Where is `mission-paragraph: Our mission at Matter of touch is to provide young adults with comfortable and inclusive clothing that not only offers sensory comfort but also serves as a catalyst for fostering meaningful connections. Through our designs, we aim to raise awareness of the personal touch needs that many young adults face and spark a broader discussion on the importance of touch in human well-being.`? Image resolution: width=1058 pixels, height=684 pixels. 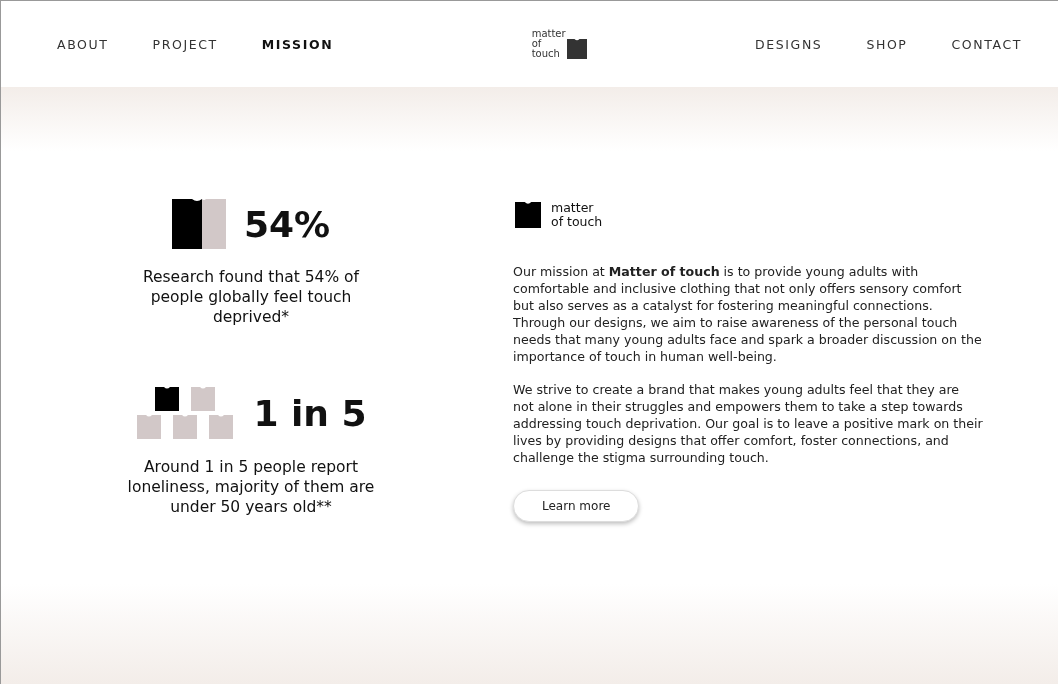
mission-paragraph: Our mission at Matter of touch is to provide young adults with comfortable and inclusive clothing that not only offers sensory comfort but also serves as a catalyst for fostering meaningful connections. Through our designs, we aim to raise awareness of the personal touch needs that many young adults face and spark a broader discussion on the importance of touch in human well-being. is located at coordinates (748, 314).